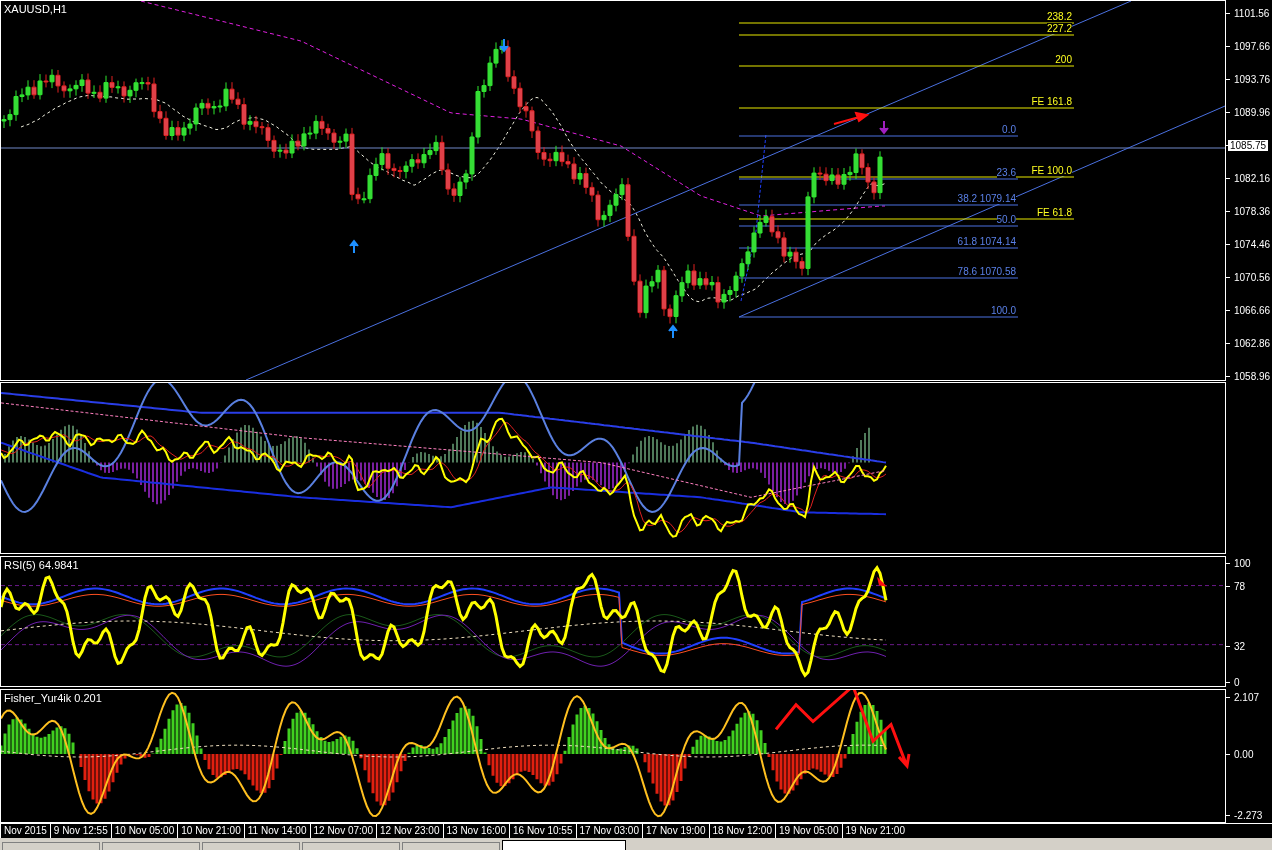 The width and height of the screenshot is (1272, 850). Describe the element at coordinates (35, 9) in the screenshot. I see `symbol-label: XAUUSD,H1` at that location.